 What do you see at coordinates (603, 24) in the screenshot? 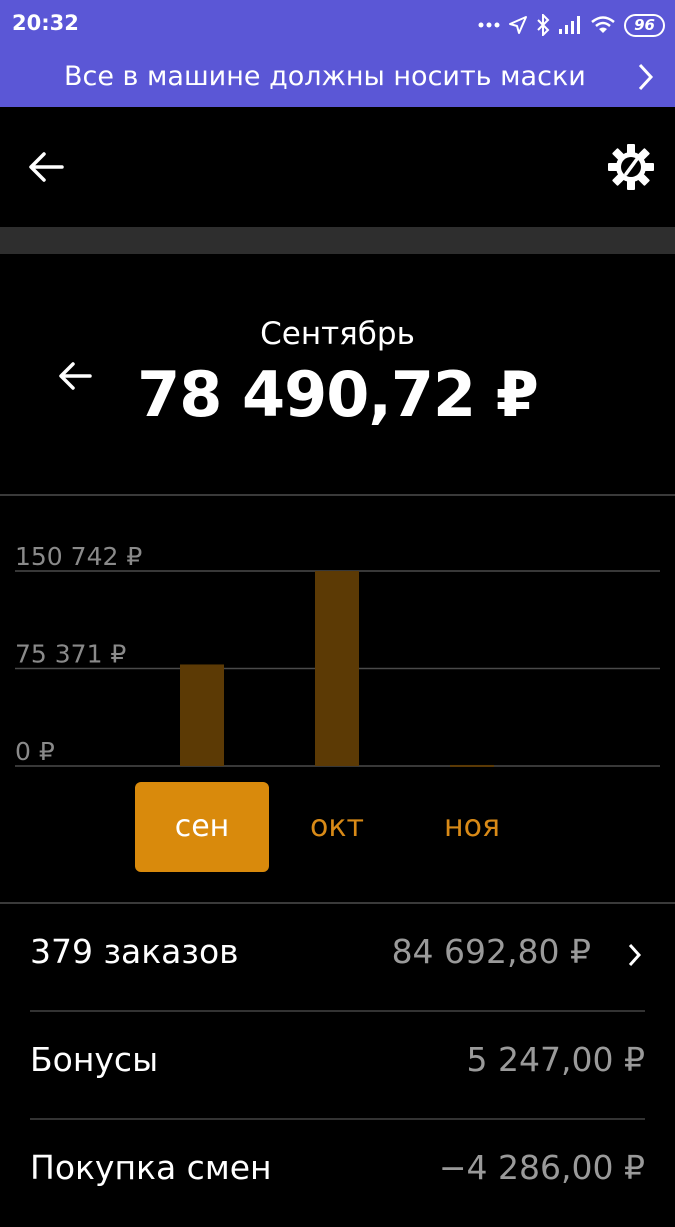
I see `wifi-icon` at bounding box center [603, 24].